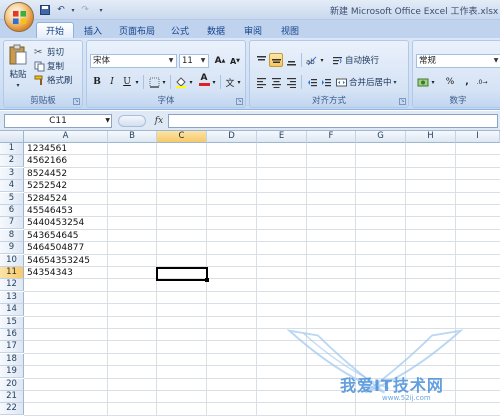 The height and width of the screenshot is (416, 500). Describe the element at coordinates (45, 10) in the screenshot. I see `save-icon` at that location.